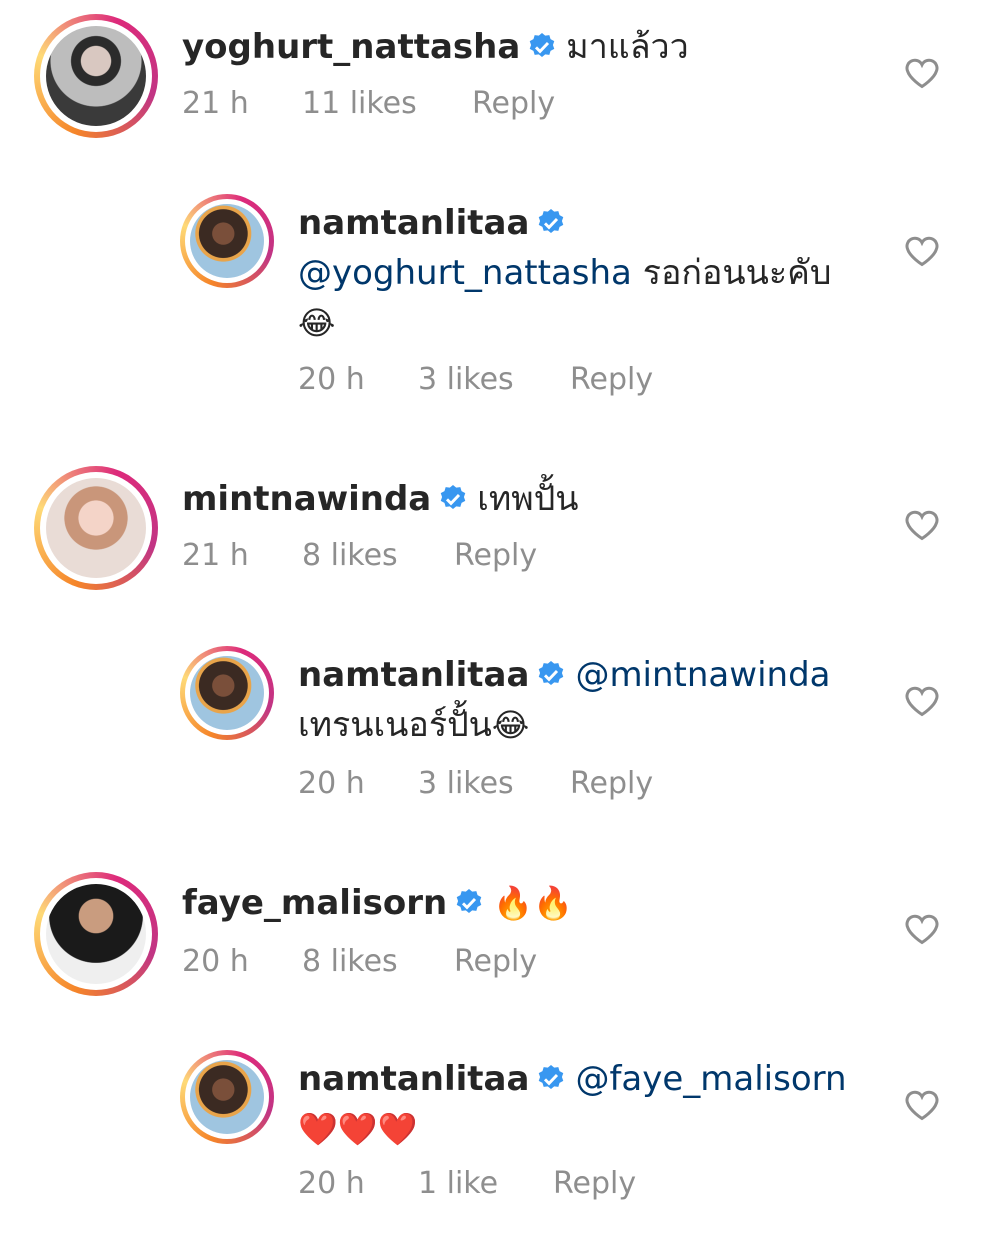 The image size is (1000, 1239). I want to click on username: yoghurt_nattasha, so click(351, 47).